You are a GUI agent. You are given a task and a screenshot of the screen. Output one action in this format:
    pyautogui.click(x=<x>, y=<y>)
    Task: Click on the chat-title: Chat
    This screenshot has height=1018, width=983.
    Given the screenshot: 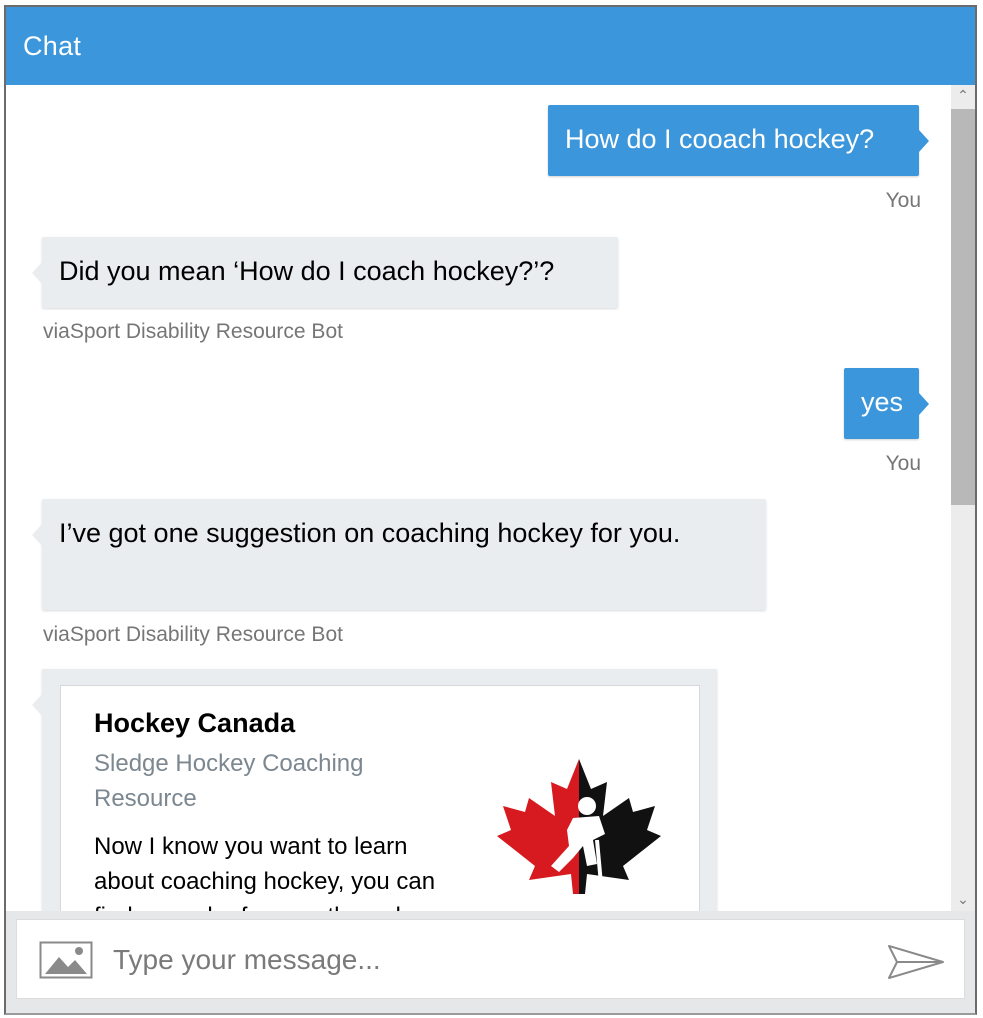 What is the action you would take?
    pyautogui.click(x=52, y=46)
    